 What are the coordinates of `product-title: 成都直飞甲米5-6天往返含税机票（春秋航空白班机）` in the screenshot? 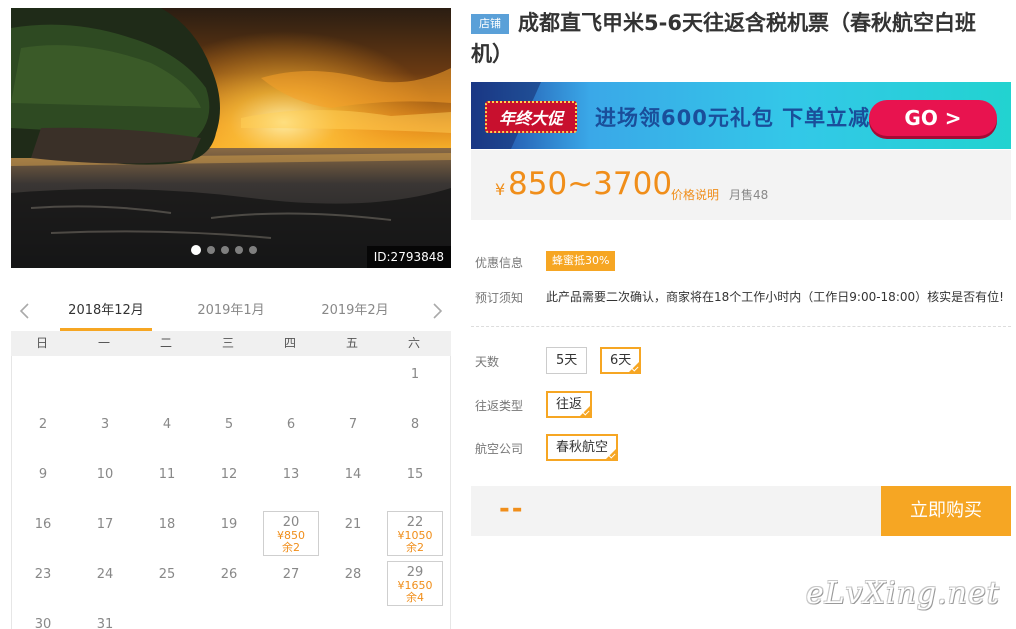 It's located at (723, 38).